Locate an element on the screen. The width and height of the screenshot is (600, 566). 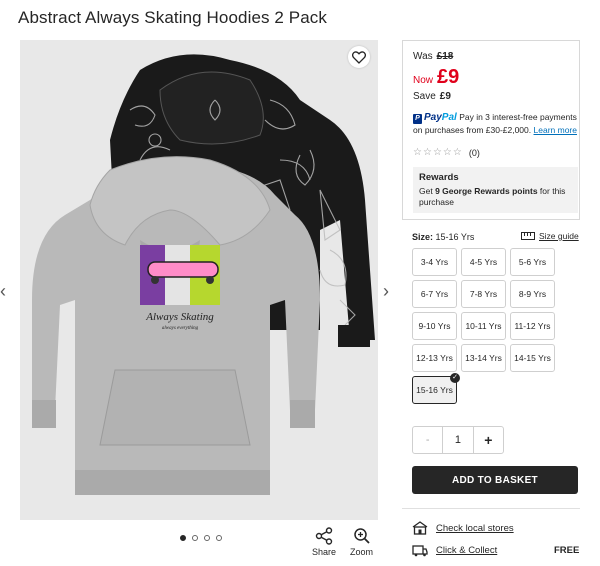
size-option: 6-7 Yrs is located at coordinates (434, 294).